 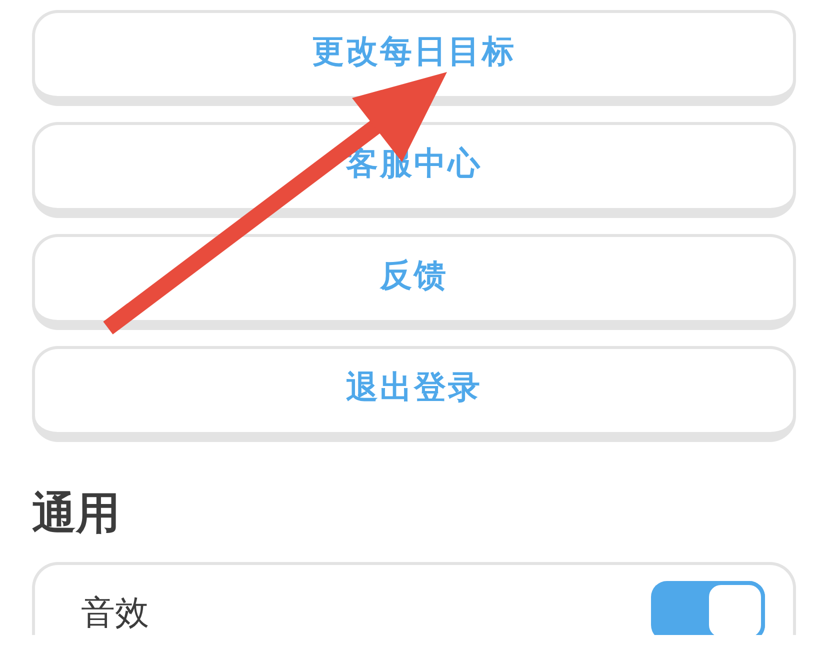 I want to click on toggle-switch, so click(x=708, y=608).